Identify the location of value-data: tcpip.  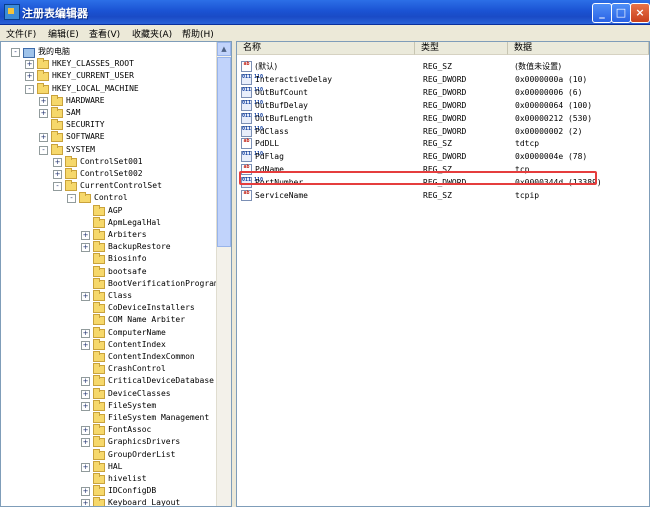
(527, 195).